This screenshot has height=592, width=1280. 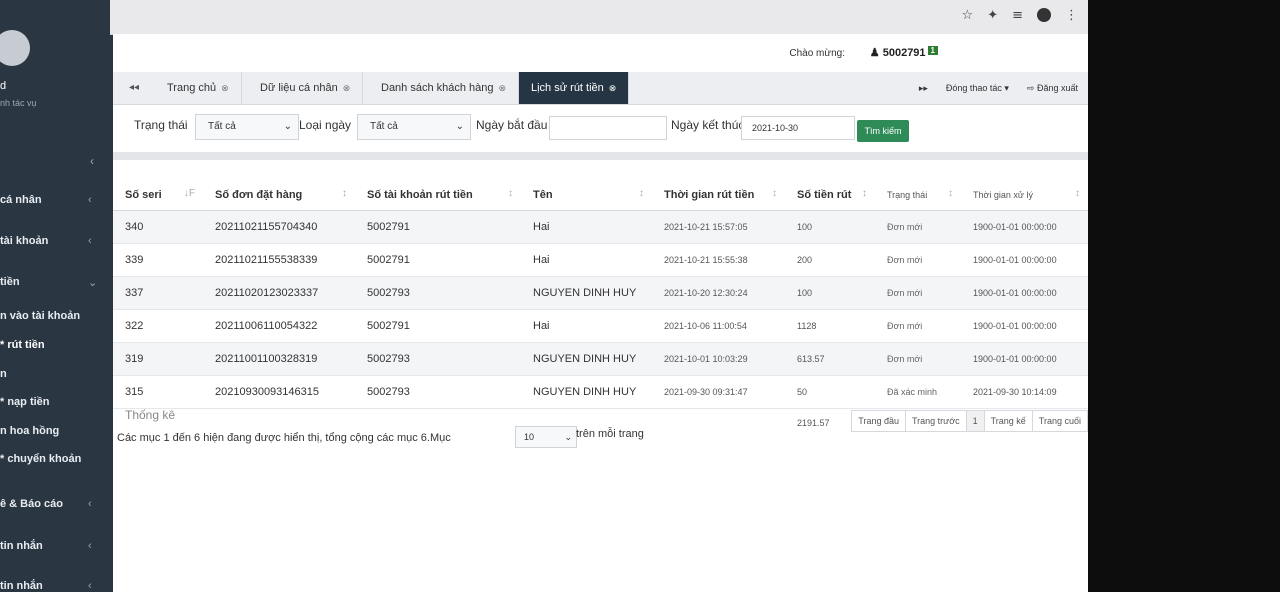 I want to click on search-button: Tìm kiếm, so click(x=883, y=131).